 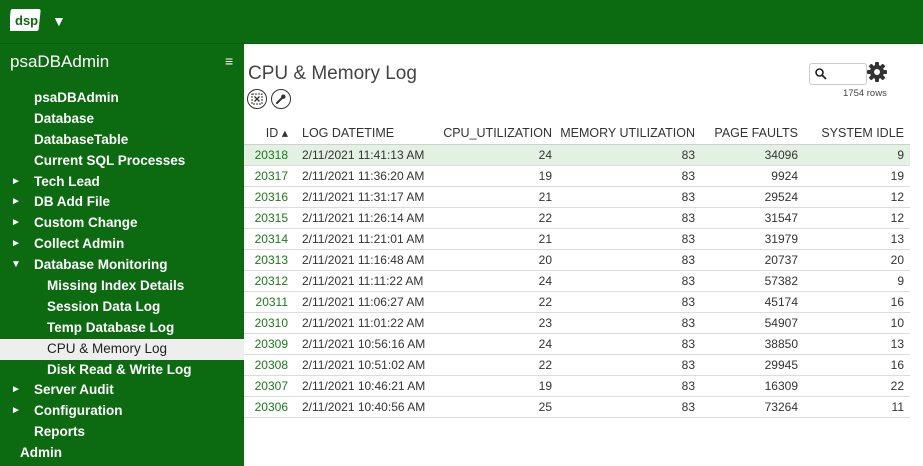 What do you see at coordinates (364, 386) in the screenshot?
I see `cell-log-datetime: 2/11/2021 10:46:21 AM` at bounding box center [364, 386].